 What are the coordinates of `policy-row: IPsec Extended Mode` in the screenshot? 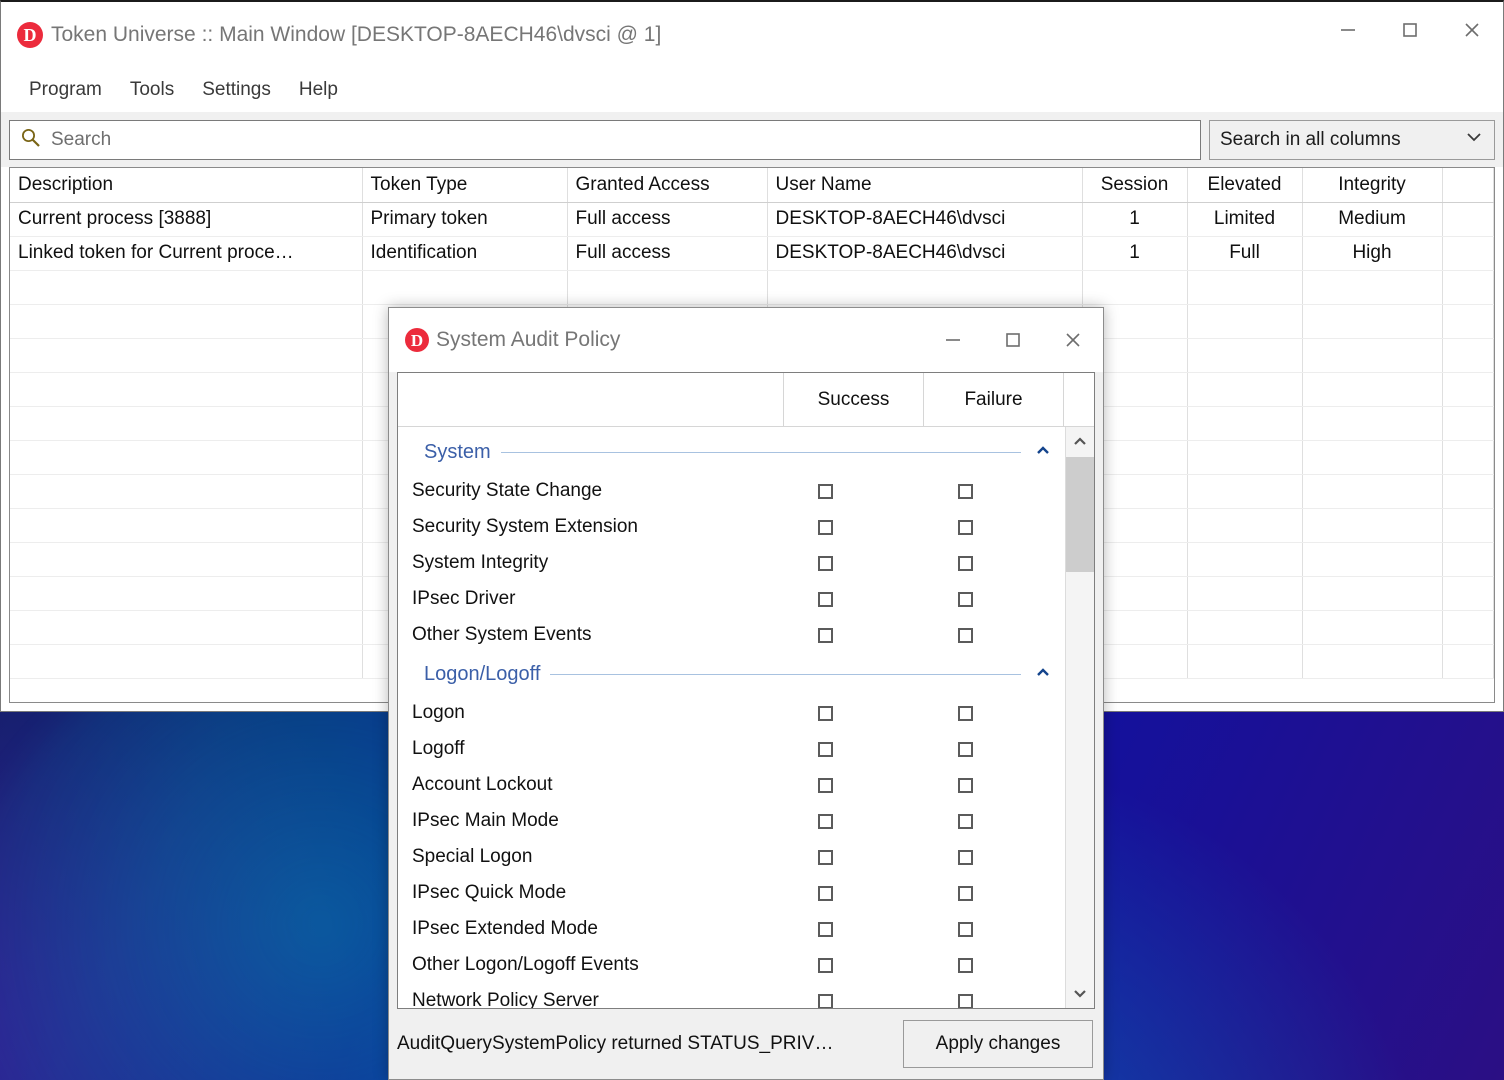 It's located at (731, 929).